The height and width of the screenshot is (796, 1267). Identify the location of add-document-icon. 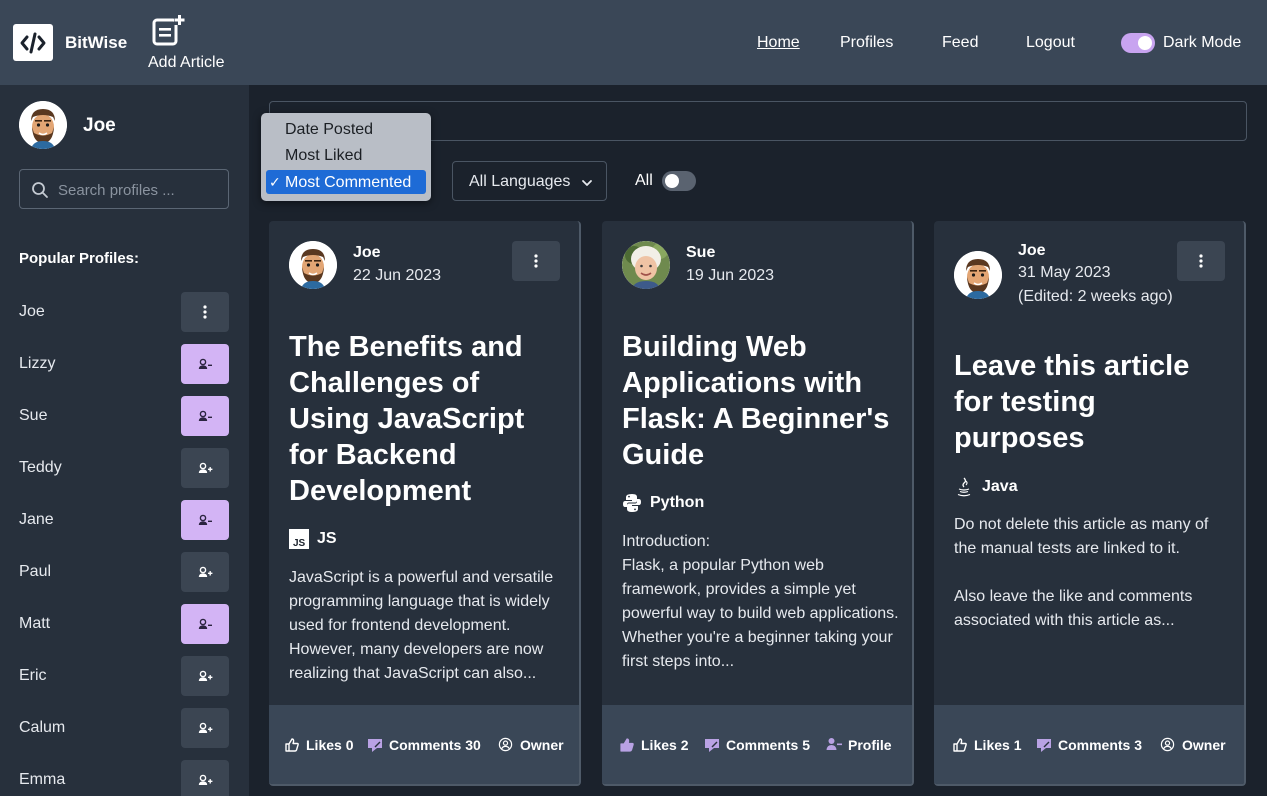
(169, 32).